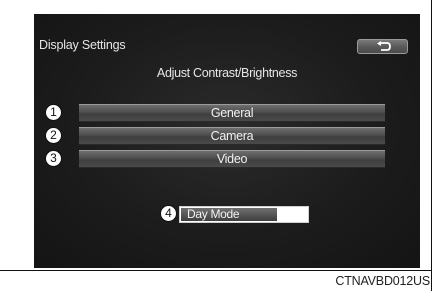  I want to click on callout-1: 1, so click(53, 112).